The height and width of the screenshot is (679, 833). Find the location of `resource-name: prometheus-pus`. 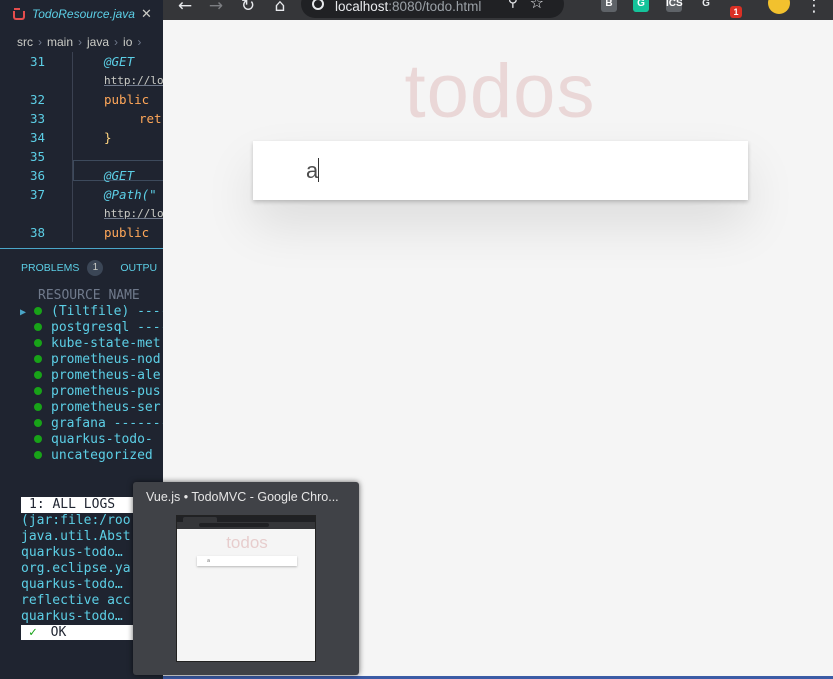

resource-name: prometheus-pus is located at coordinates (106, 391).